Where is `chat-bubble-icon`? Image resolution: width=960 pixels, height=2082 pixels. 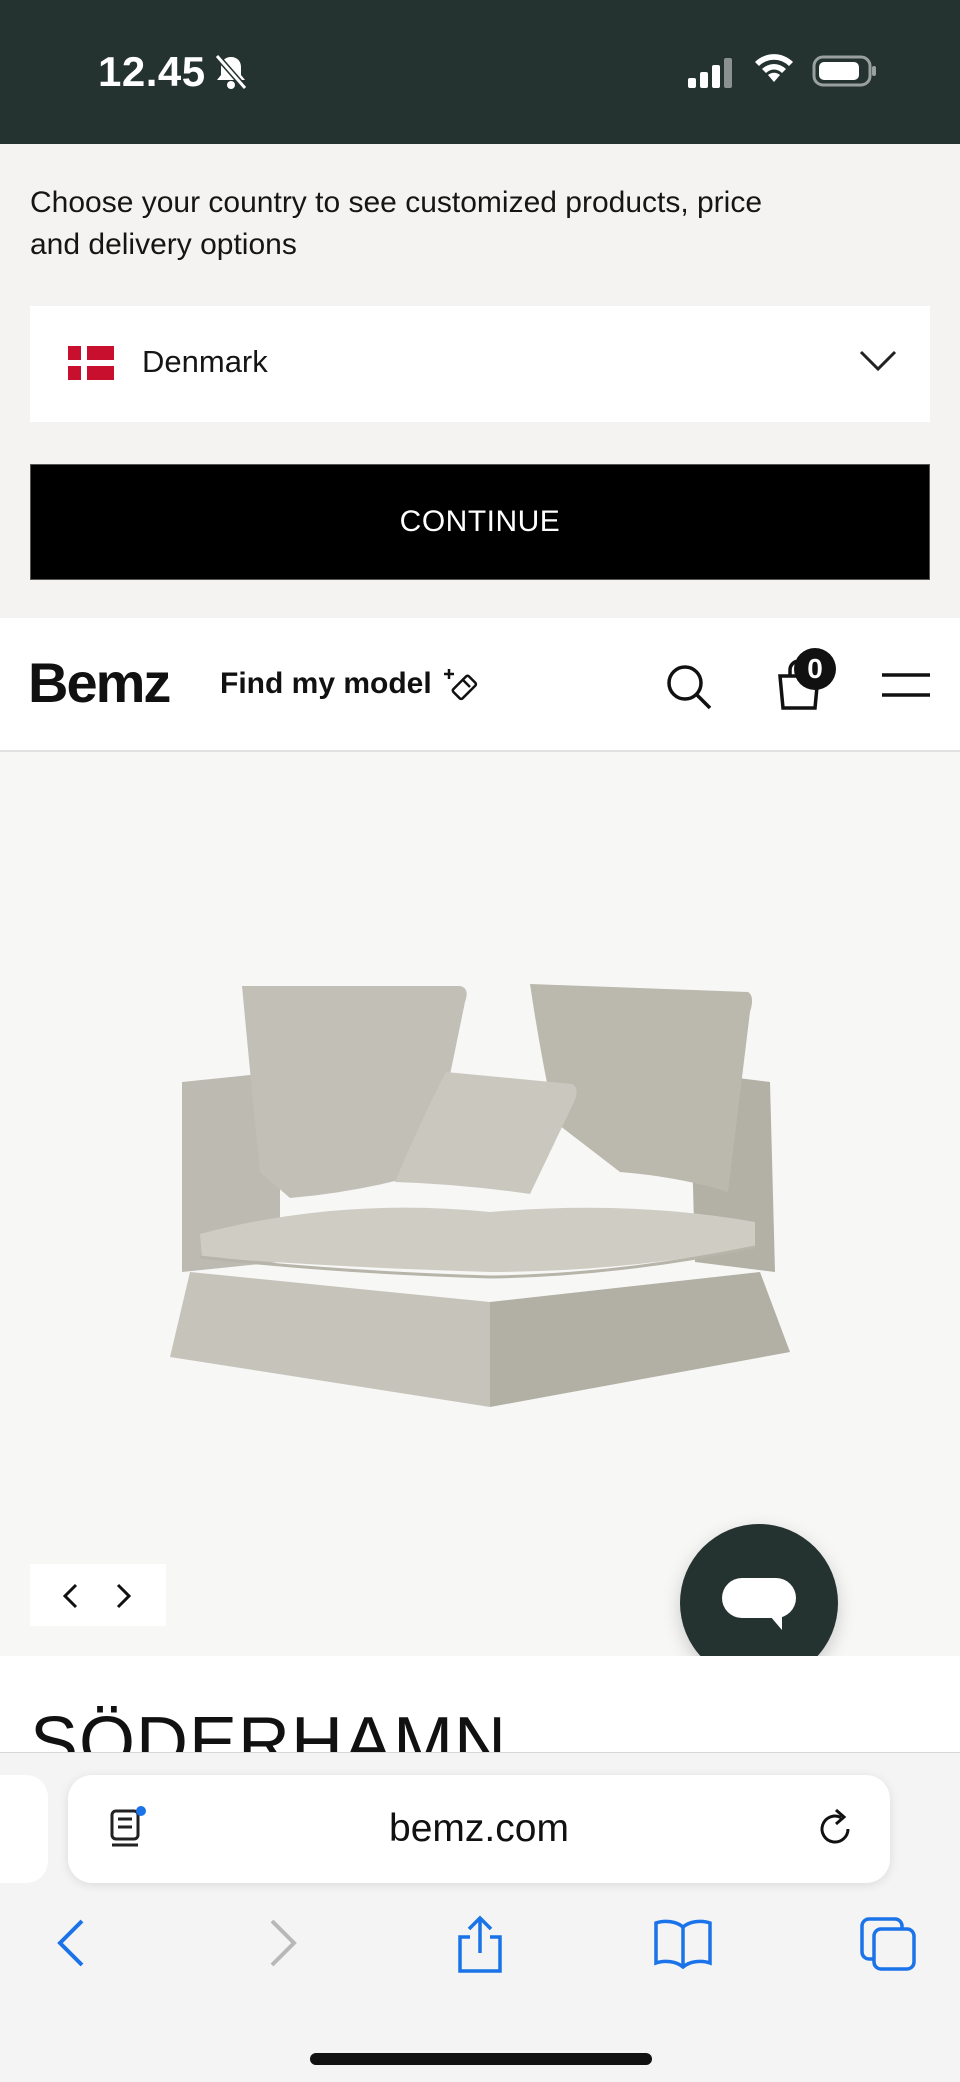
chat-bubble-icon is located at coordinates (759, 1606).